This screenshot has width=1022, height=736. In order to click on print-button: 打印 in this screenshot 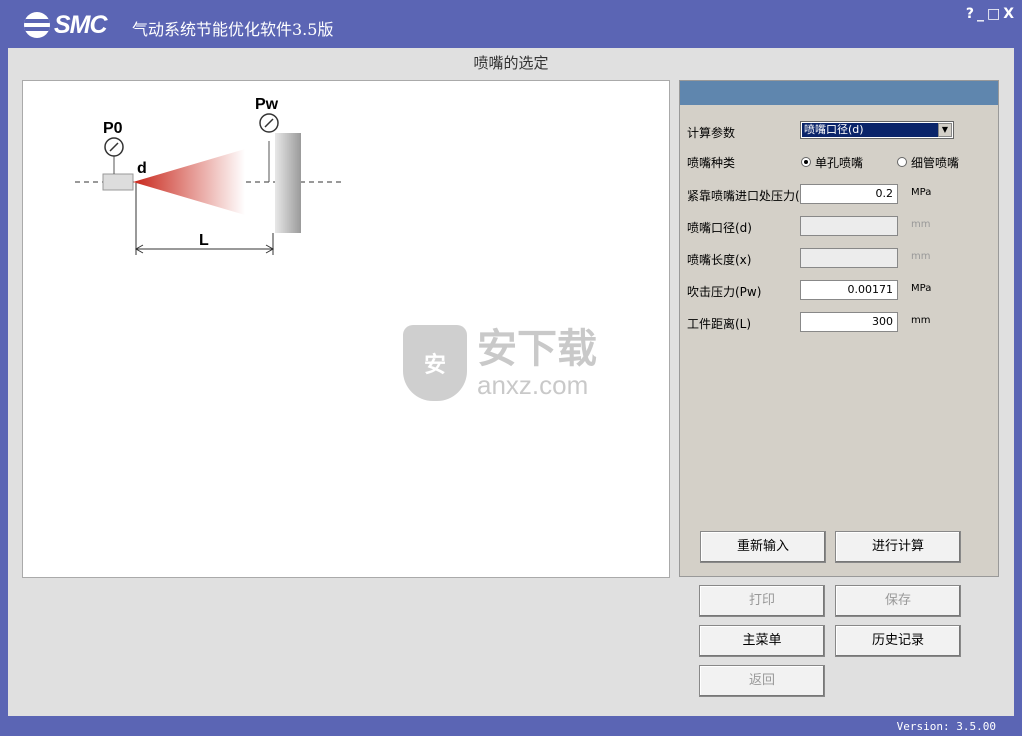, I will do `click(762, 601)`.